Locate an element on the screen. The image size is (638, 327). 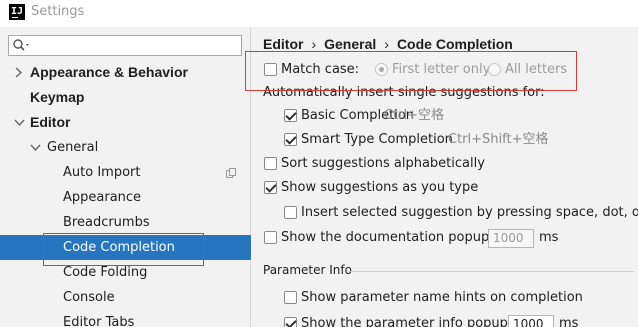
sidebar-item-label: Appearance is located at coordinates (102, 197).